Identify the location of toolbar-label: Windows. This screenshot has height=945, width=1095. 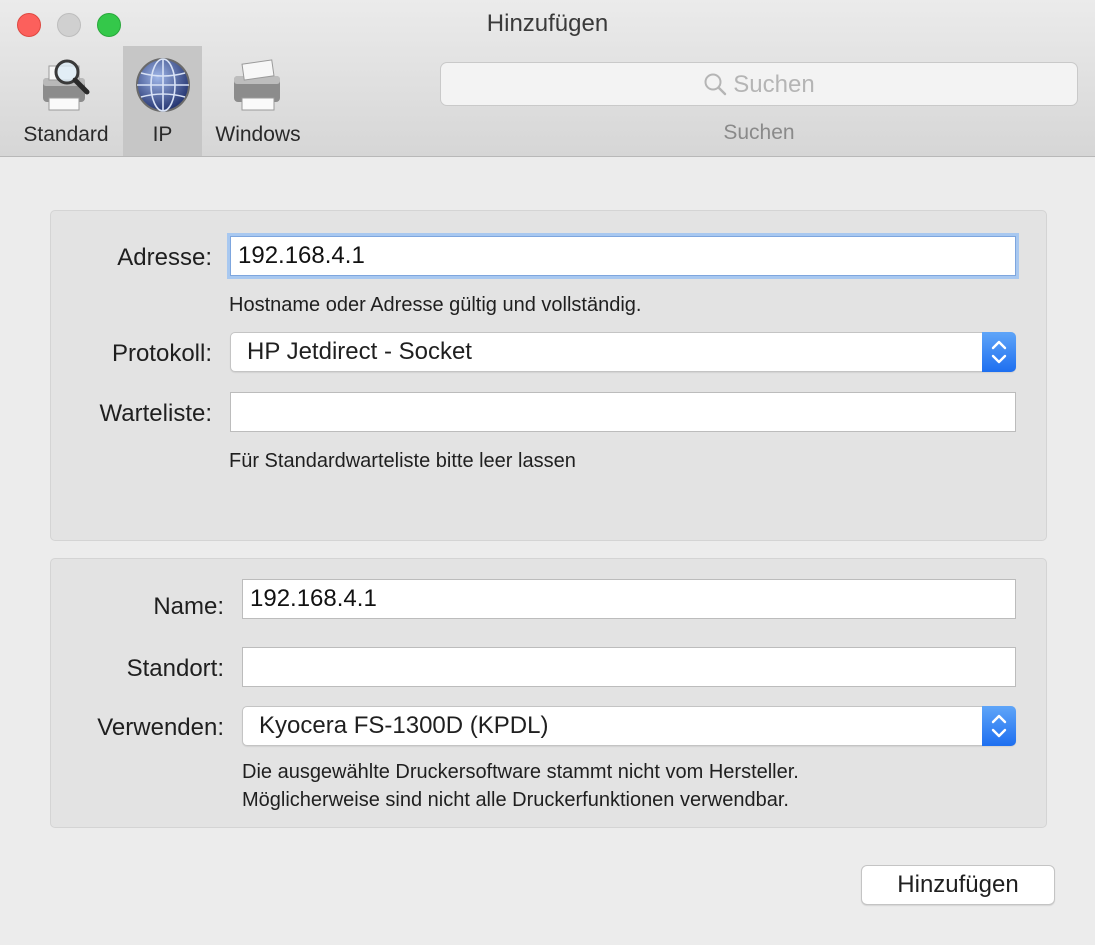
(258, 134).